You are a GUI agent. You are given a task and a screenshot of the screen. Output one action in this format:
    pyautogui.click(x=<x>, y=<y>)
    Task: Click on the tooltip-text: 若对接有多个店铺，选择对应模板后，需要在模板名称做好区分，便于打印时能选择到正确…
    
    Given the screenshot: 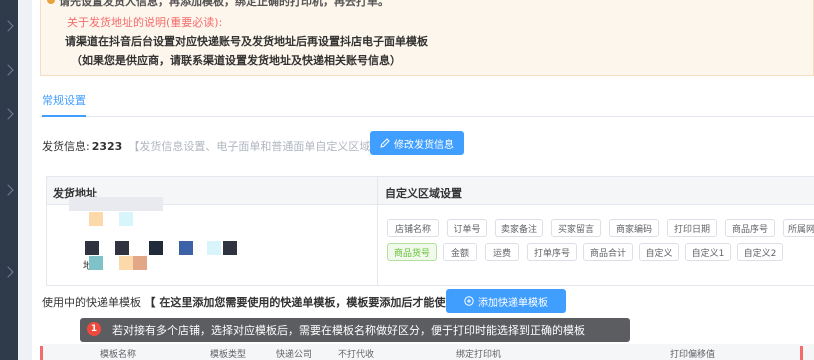 What is the action you would take?
    pyautogui.click(x=348, y=330)
    